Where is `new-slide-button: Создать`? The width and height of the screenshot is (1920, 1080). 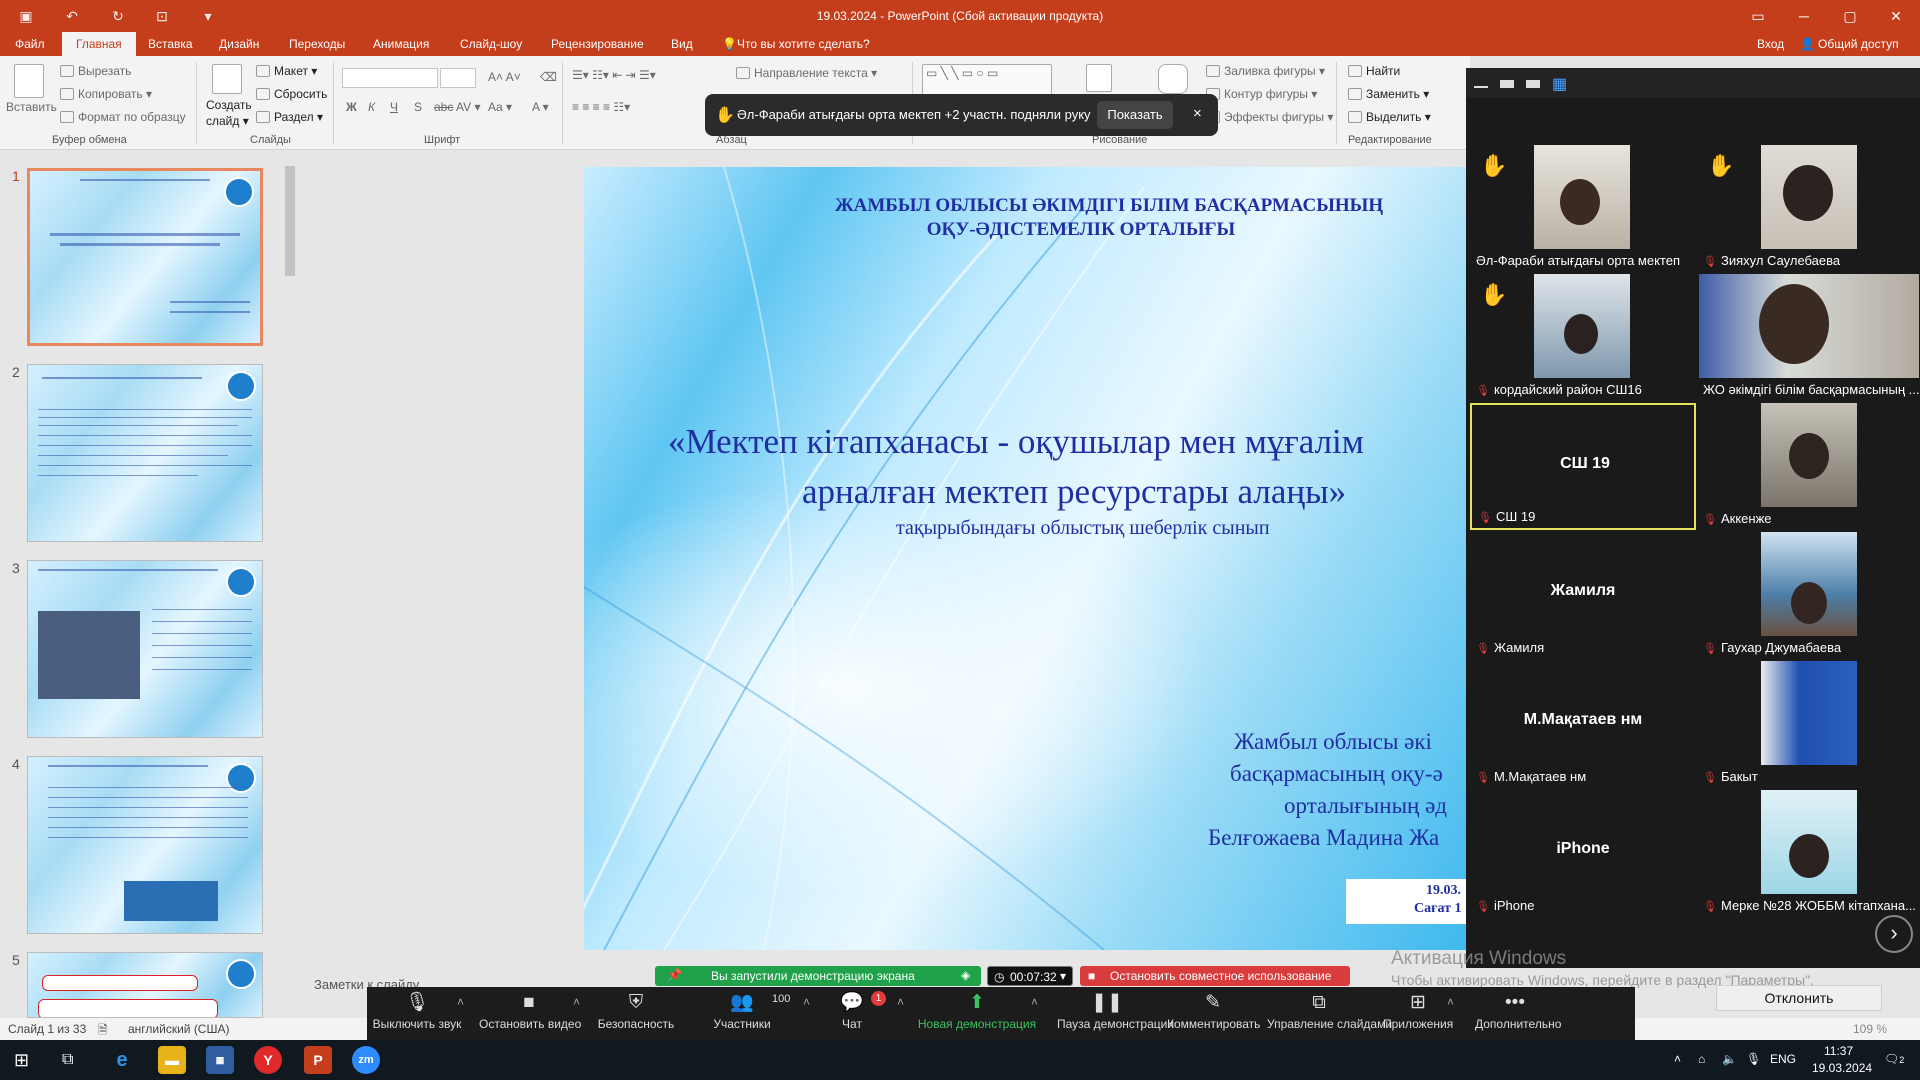 new-slide-button: Создать is located at coordinates (229, 105).